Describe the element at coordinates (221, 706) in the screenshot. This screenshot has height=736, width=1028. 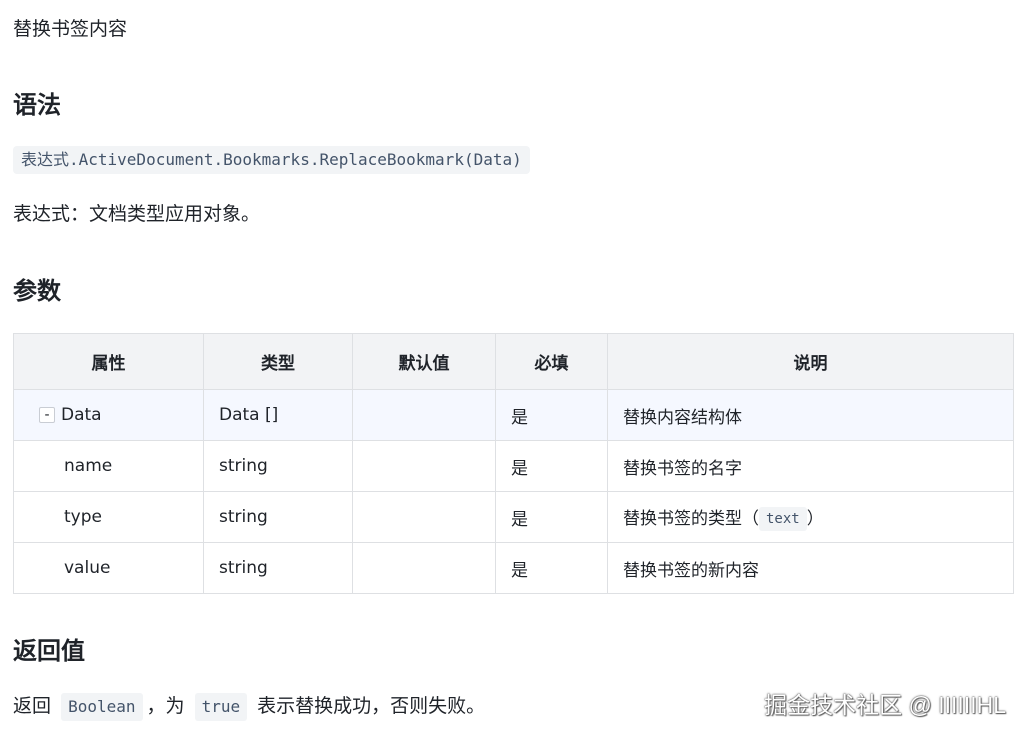
I see `return-value-code: true` at that location.